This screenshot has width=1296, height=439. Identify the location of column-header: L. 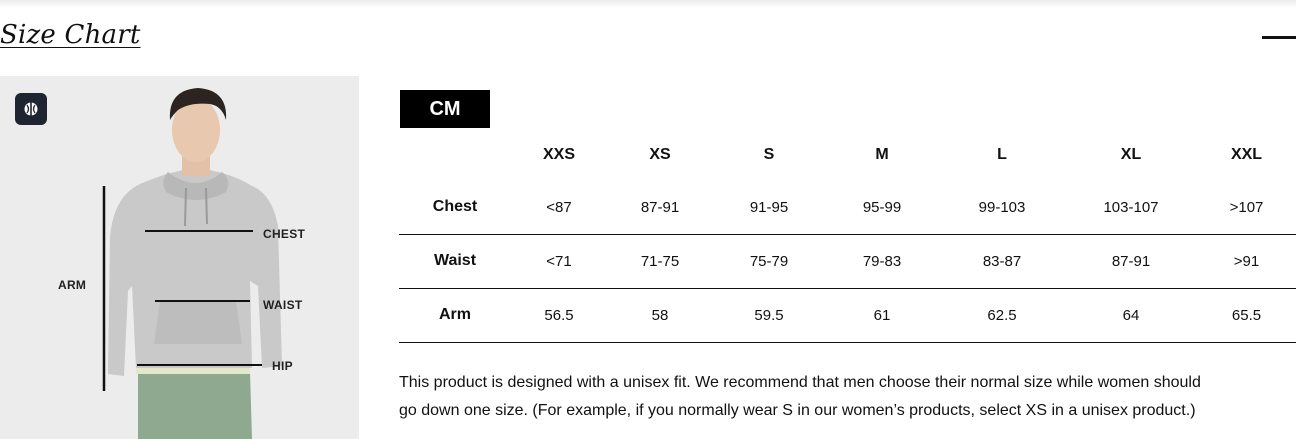
(1002, 154).